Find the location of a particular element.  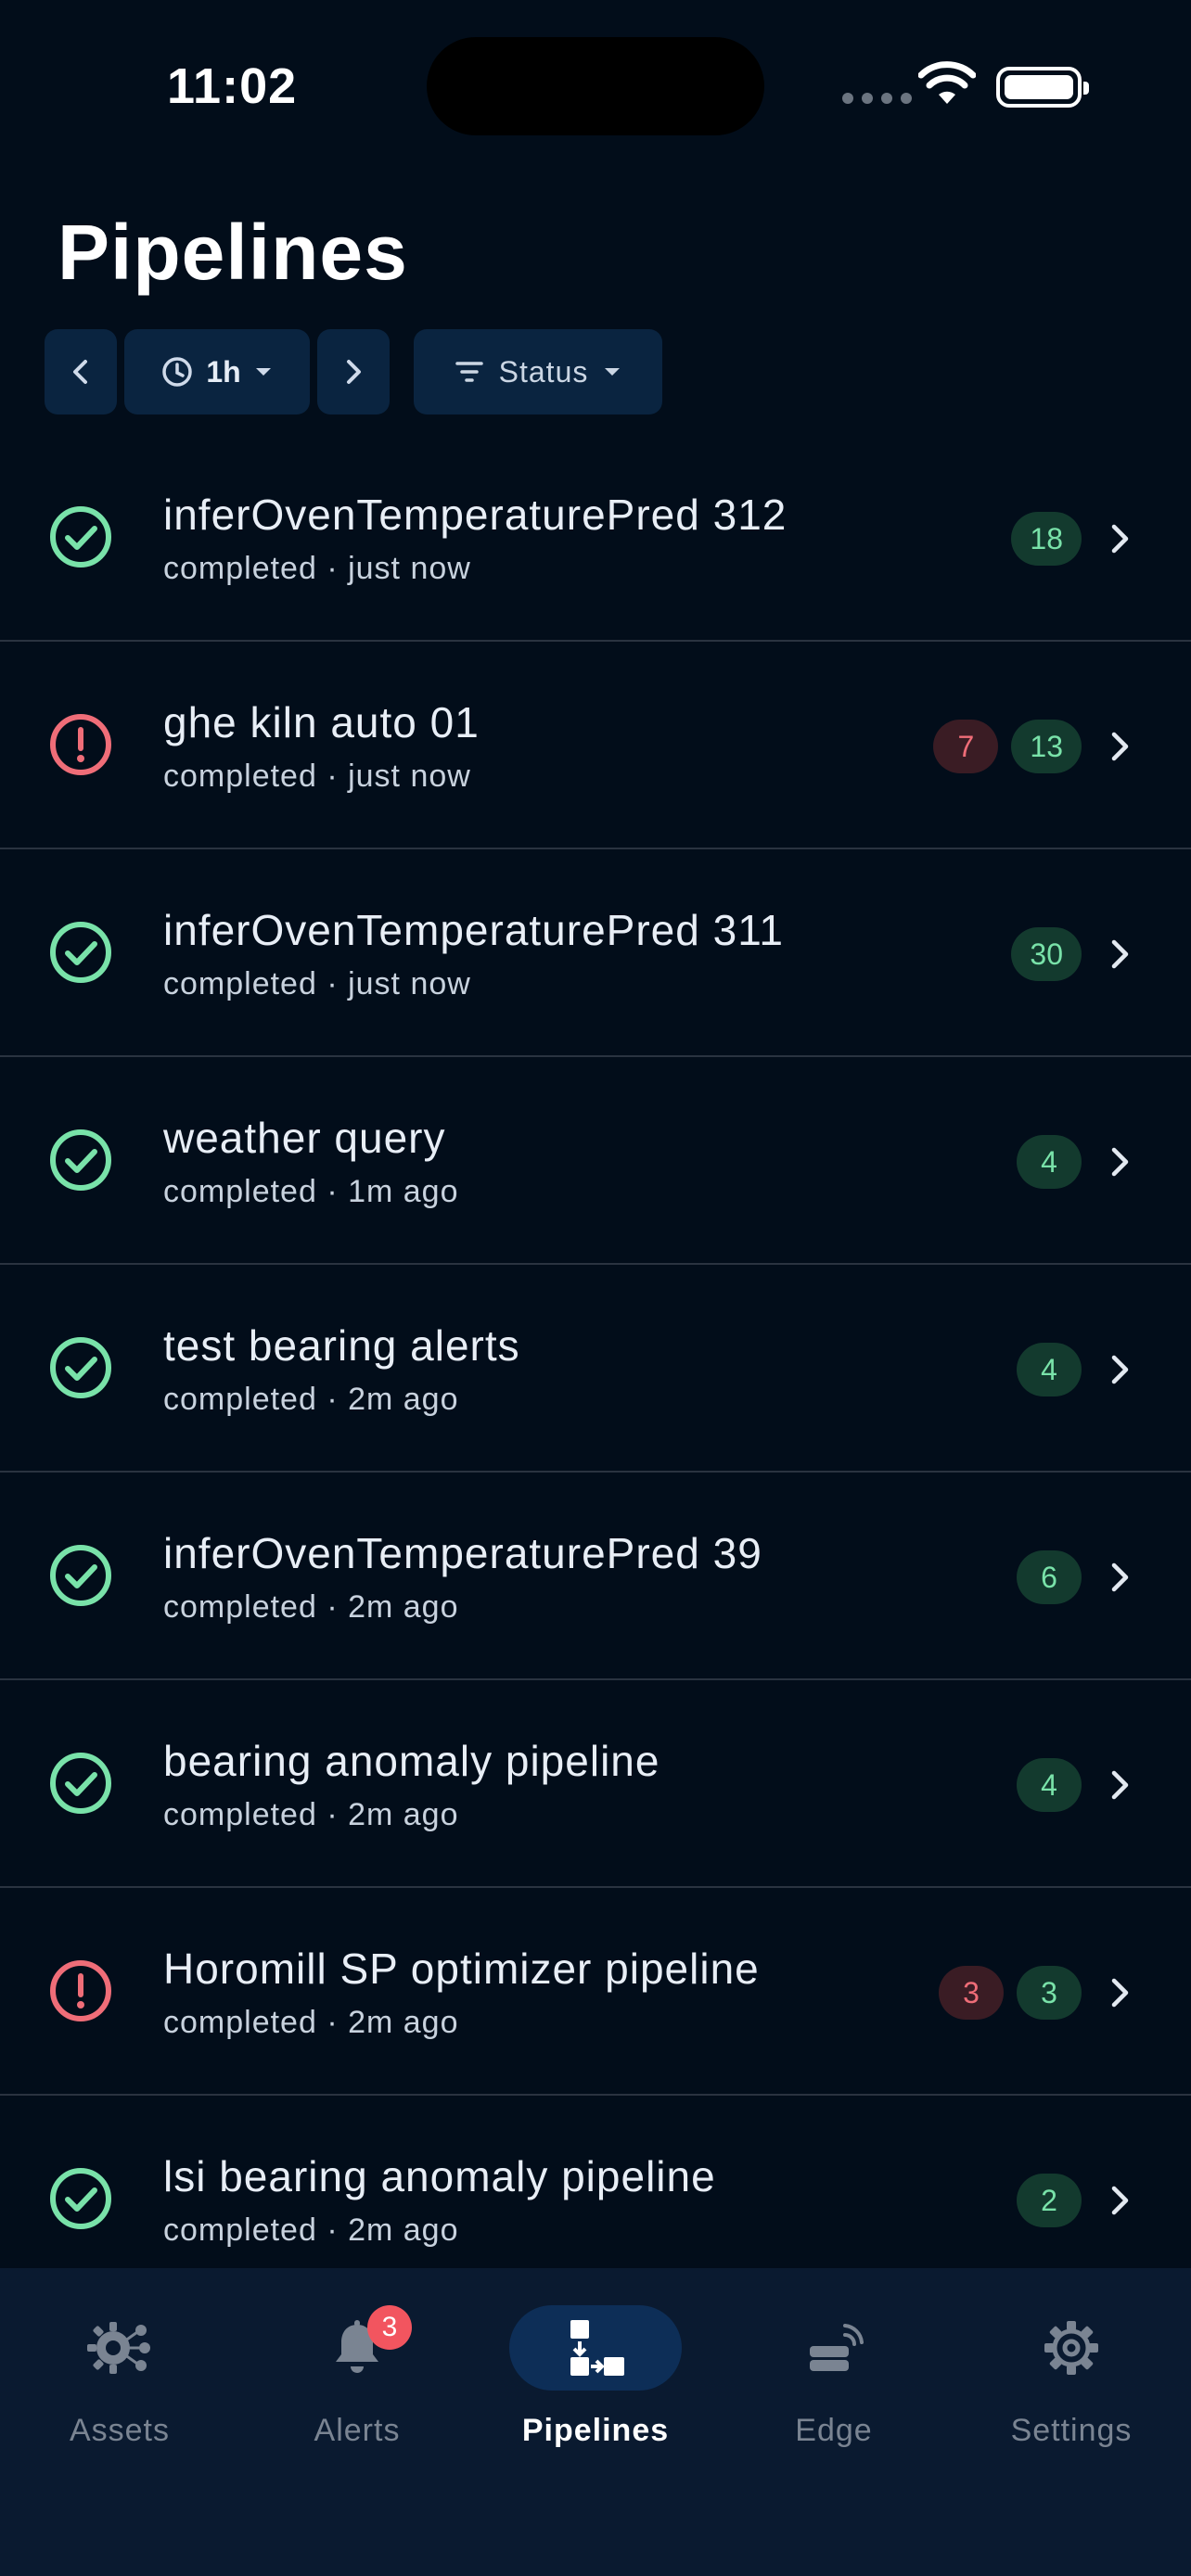

pipeline-row: test bearing alerts completed · 2m ago 4 is located at coordinates (595, 1369).